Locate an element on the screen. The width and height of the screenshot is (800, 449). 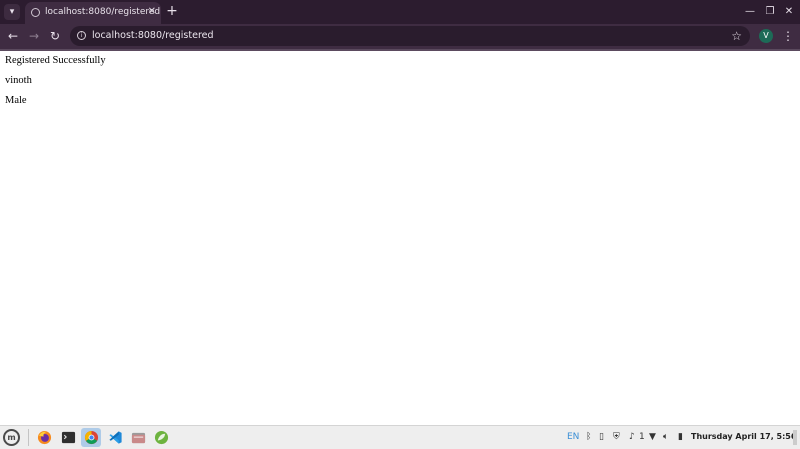
show-desktop-button is located at coordinates (795, 437).